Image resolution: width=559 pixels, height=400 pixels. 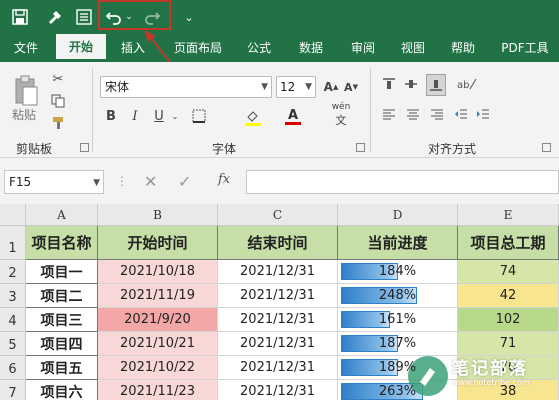 I want to click on progress-label: 184%, so click(x=397, y=271).